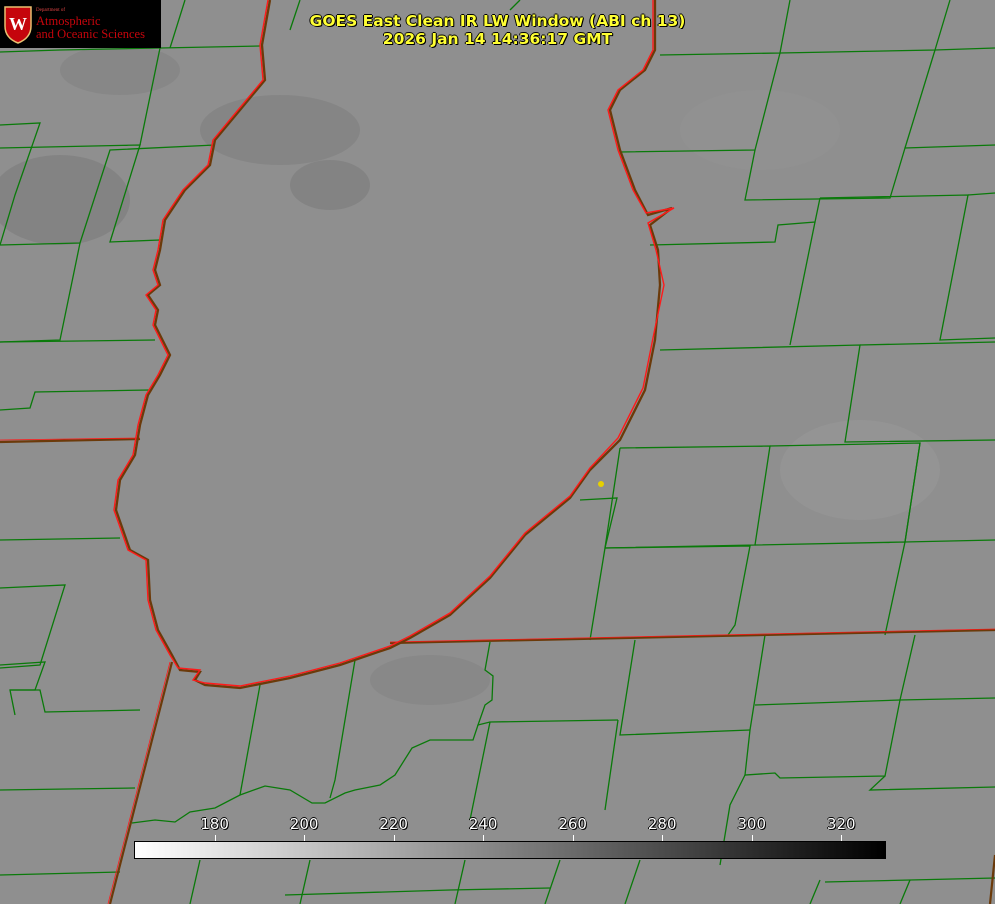  What do you see at coordinates (497, 39) in the screenshot?
I see `image-timestamp: 2026 Jan 14 14:36:17 GMT` at bounding box center [497, 39].